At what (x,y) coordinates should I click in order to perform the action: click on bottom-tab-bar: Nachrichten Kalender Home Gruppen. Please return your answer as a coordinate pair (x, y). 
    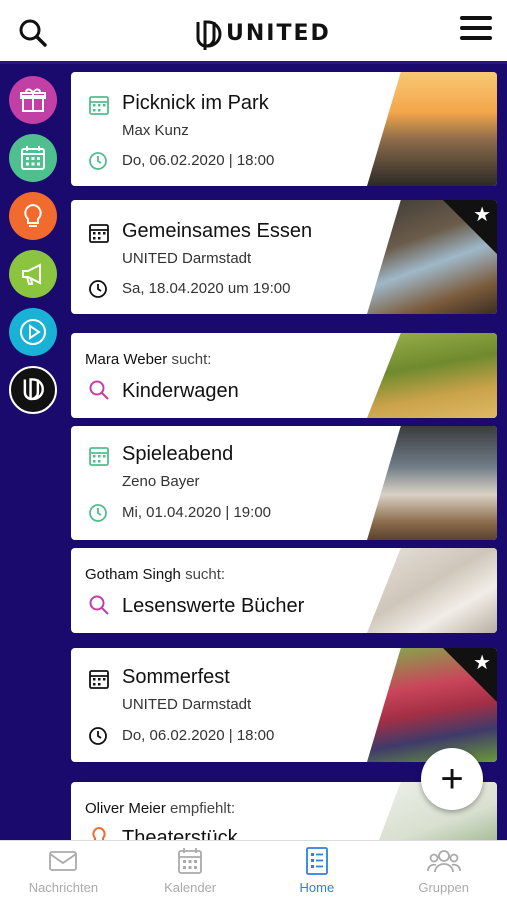
    Looking at the image, I should click on (253, 870).